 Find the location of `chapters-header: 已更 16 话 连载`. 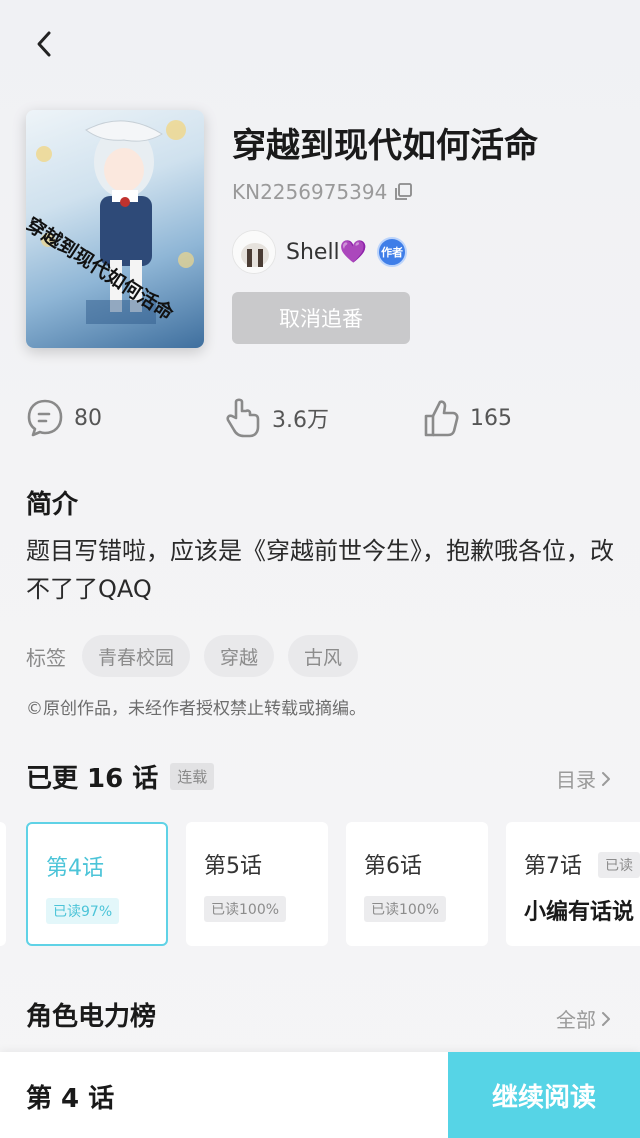

chapters-header: 已更 16 话 连载 is located at coordinates (120, 776).